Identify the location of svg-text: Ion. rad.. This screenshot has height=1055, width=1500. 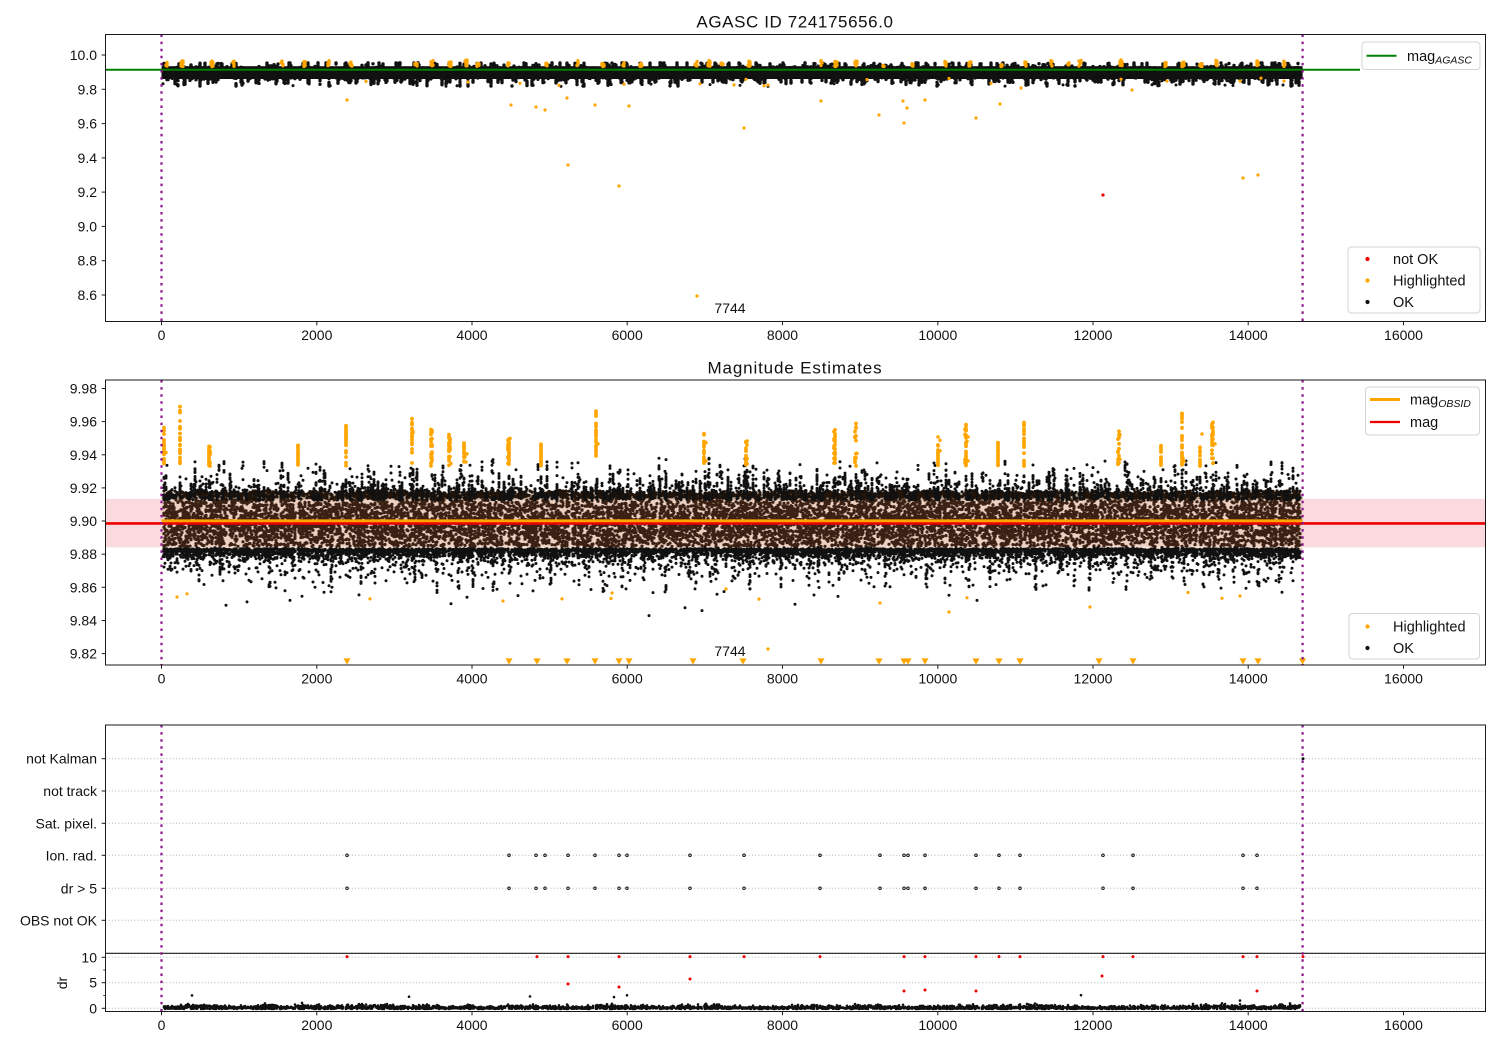
(71, 855).